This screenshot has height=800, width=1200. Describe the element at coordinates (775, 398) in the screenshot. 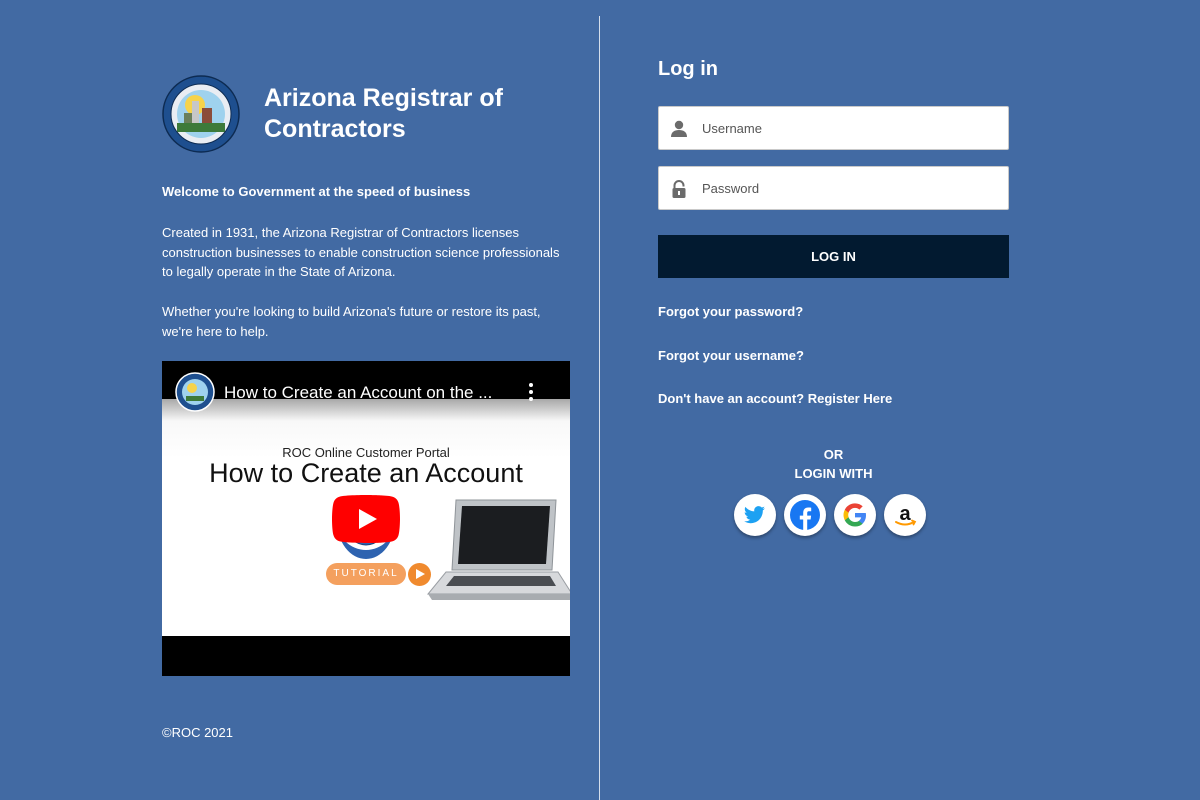

I see `register-link: Don't have an account? Register Here` at that location.